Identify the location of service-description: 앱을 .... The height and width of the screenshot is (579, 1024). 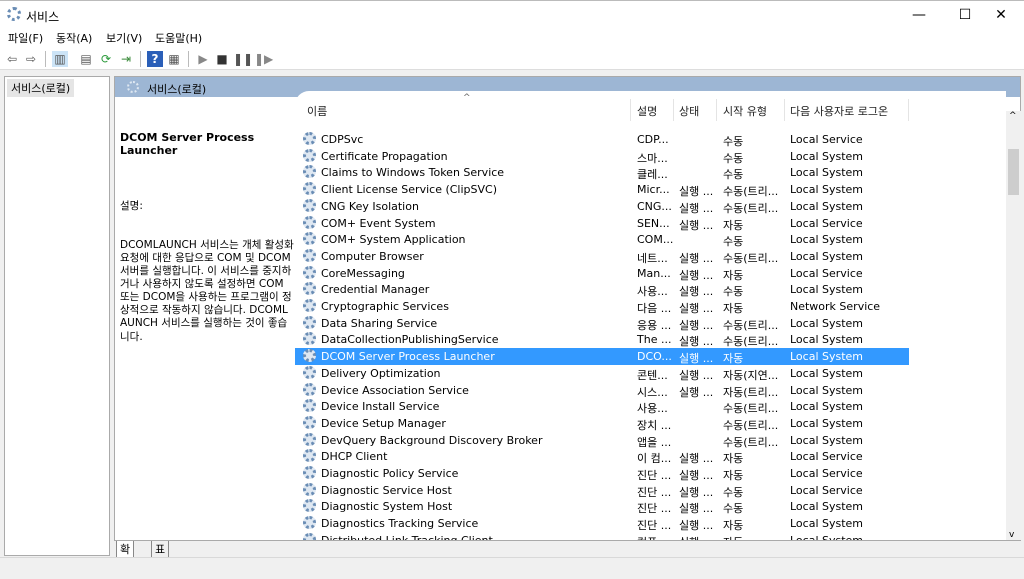
(654, 442).